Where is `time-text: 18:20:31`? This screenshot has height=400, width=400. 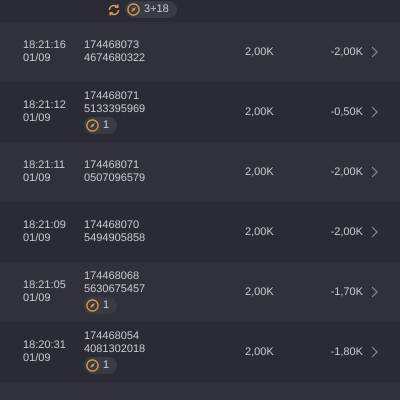
time-text: 18:20:31 is located at coordinates (45, 345).